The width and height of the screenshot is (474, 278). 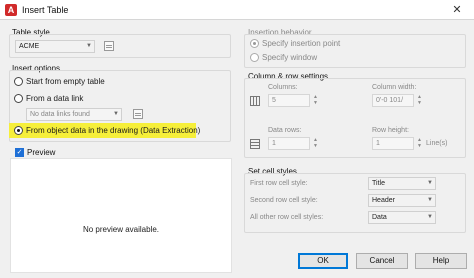 I want to click on second-row-style-value: Header, so click(x=383, y=200).